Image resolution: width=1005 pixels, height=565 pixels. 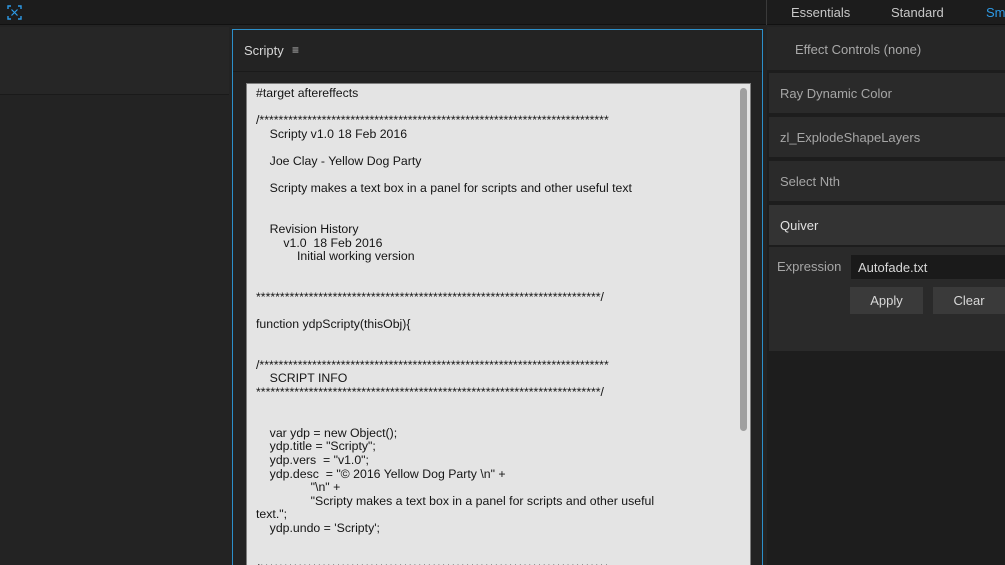 What do you see at coordinates (799, 225) in the screenshot?
I see `script-item-label: Quiver` at bounding box center [799, 225].